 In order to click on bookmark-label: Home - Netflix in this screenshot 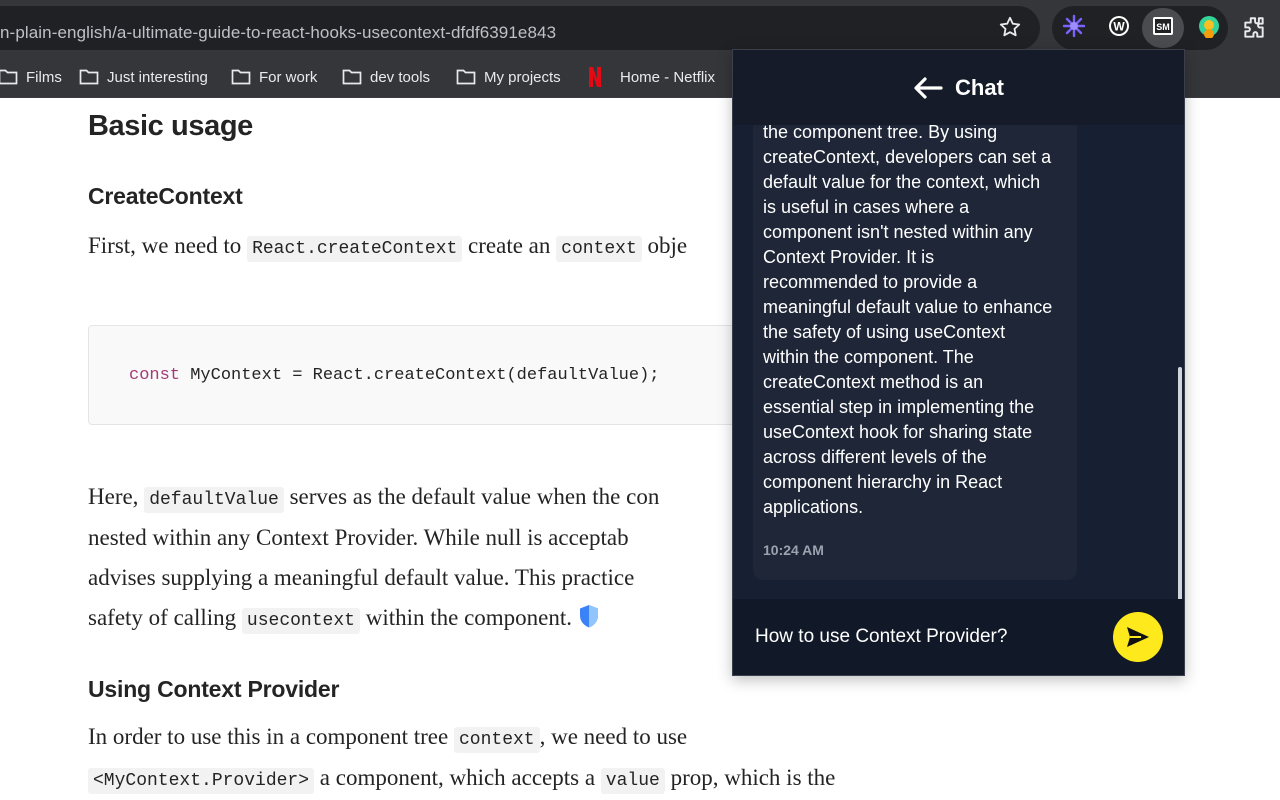, I will do `click(668, 77)`.